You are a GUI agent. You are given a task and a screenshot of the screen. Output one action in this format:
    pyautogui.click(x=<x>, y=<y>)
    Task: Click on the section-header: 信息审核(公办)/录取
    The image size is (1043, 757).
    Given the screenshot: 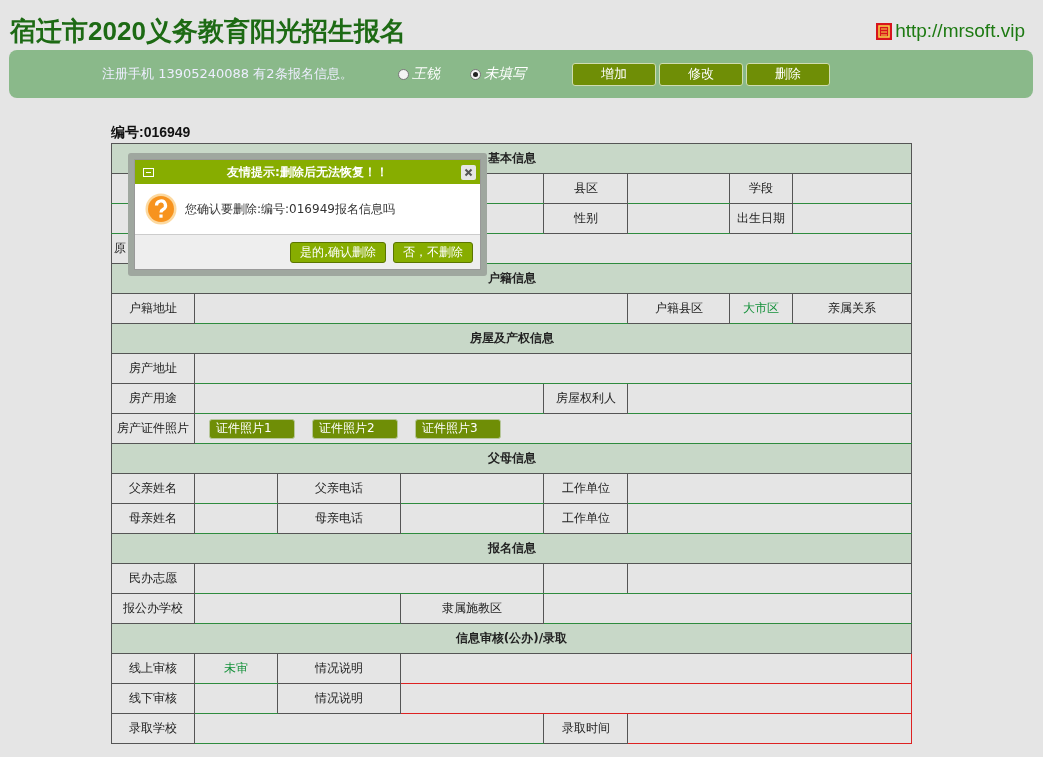 What is the action you would take?
    pyautogui.click(x=511, y=638)
    